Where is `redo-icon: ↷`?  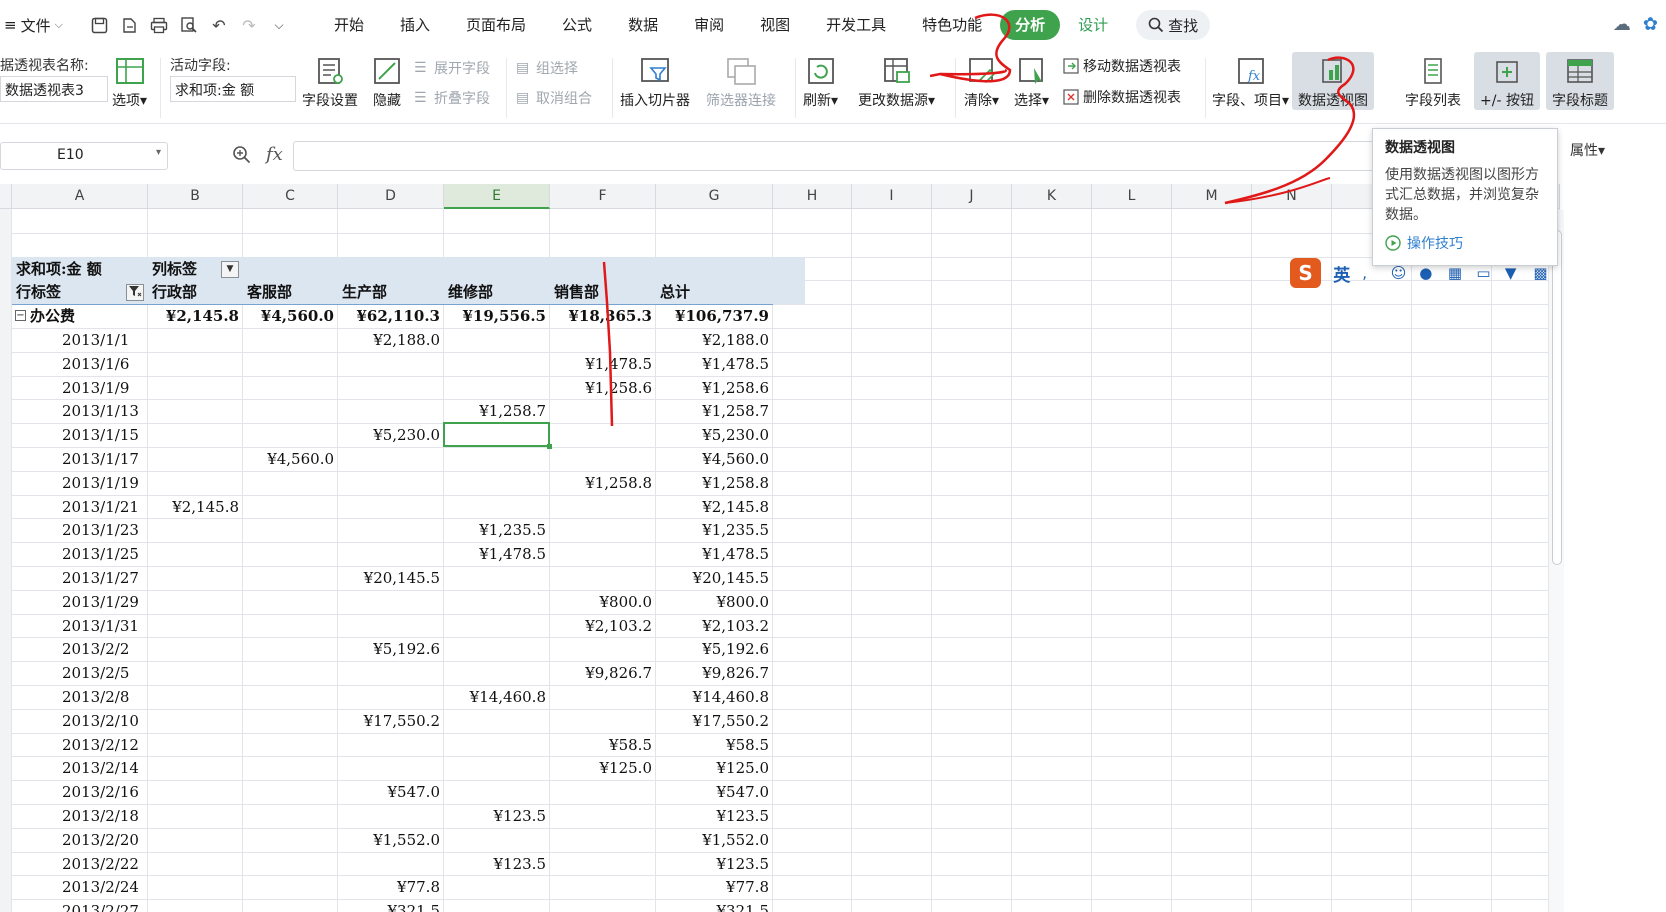 redo-icon: ↷ is located at coordinates (249, 25).